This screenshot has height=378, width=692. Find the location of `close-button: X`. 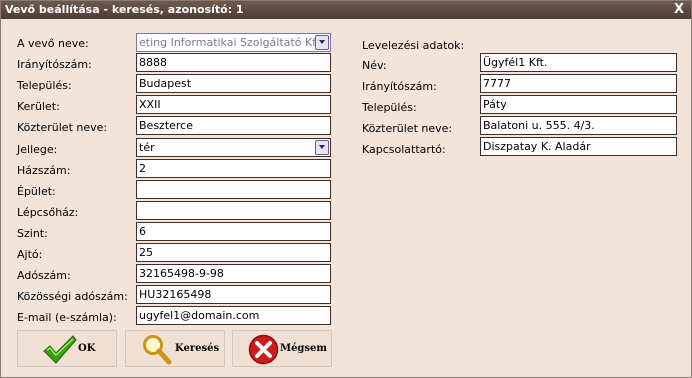

close-button: X is located at coordinates (679, 10).